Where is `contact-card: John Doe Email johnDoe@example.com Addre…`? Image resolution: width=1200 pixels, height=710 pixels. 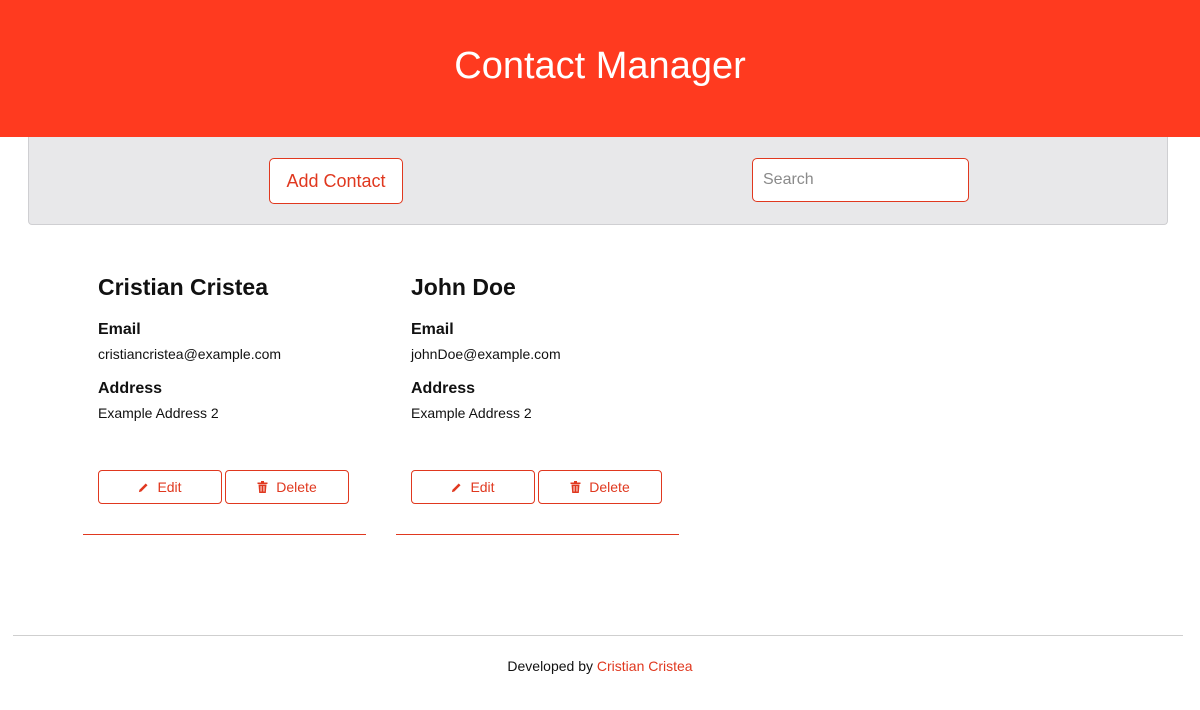 contact-card: John Doe Email johnDoe@example.com Addre… is located at coordinates (537, 398).